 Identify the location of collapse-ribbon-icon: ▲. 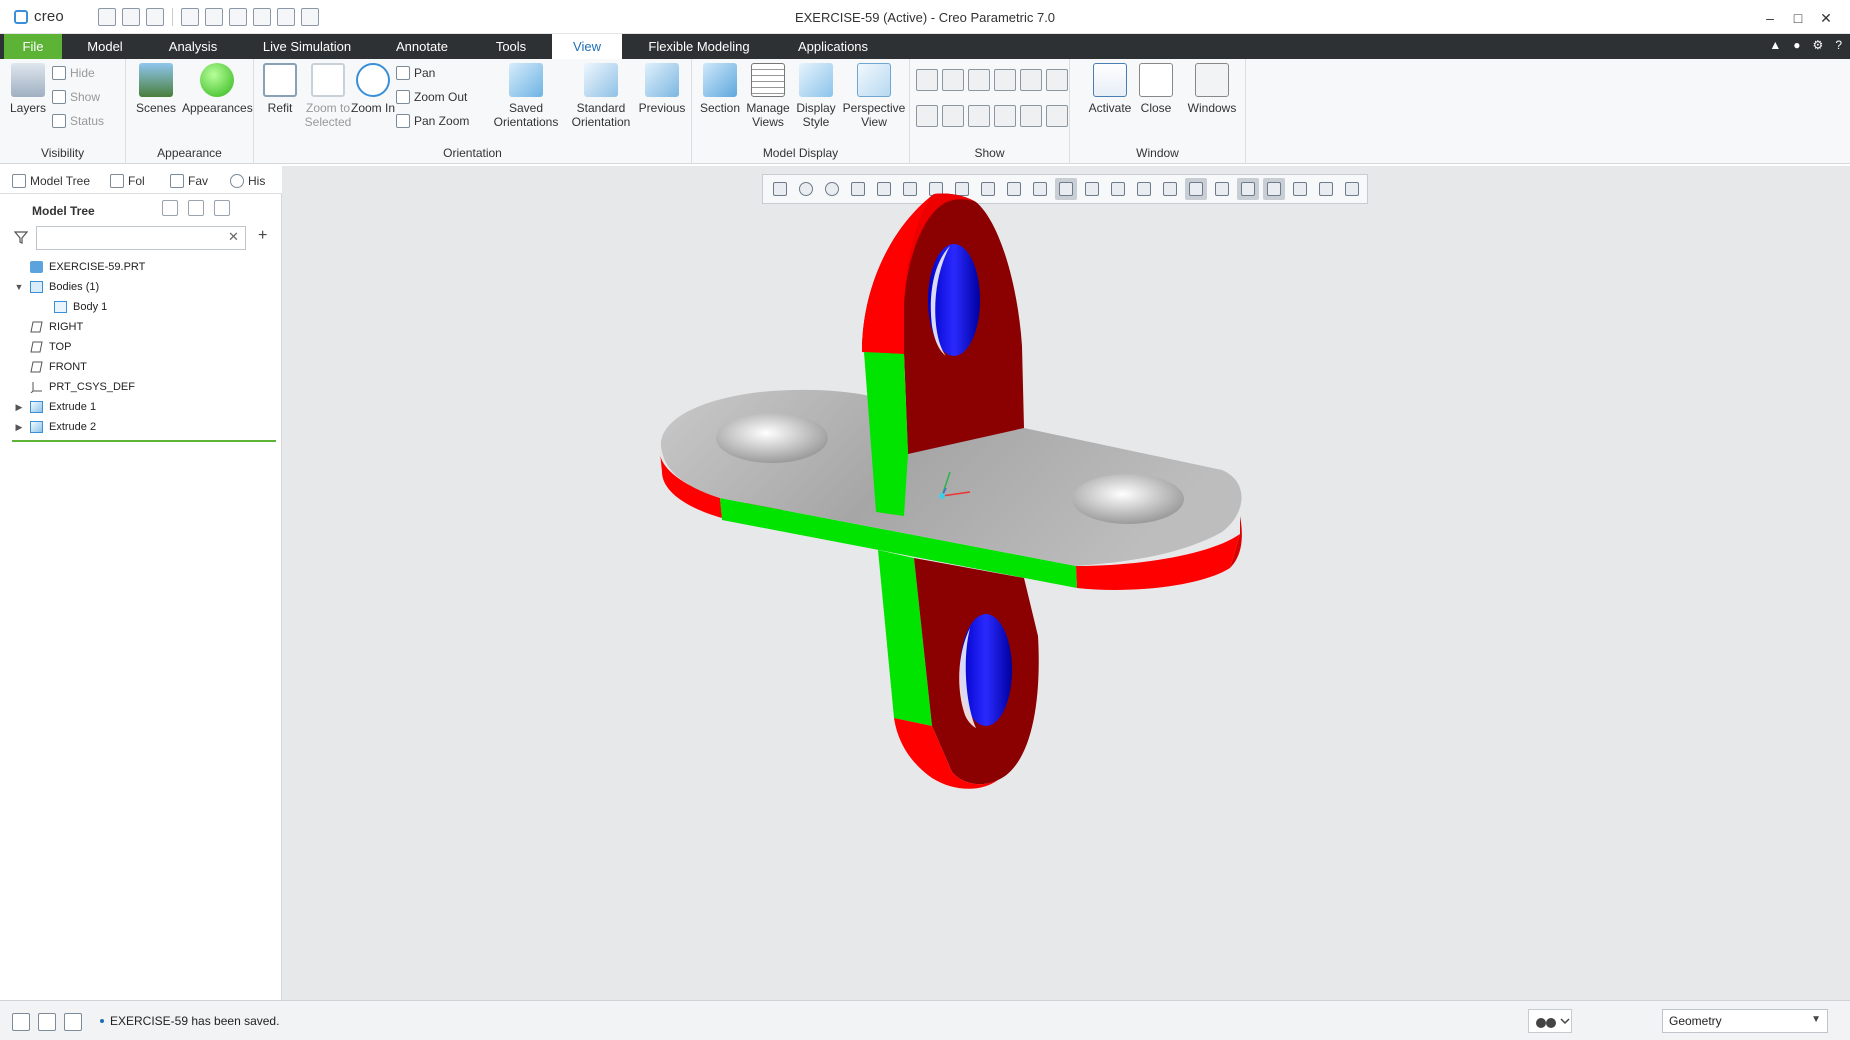
(1775, 45).